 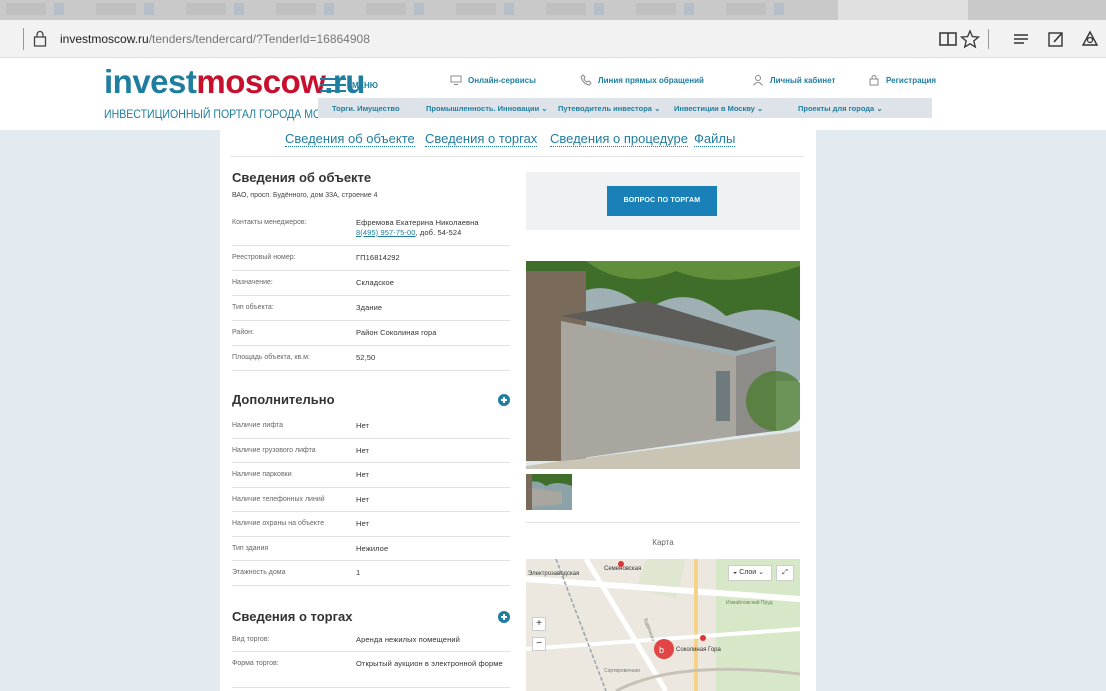 I want to click on question-box: ВОПРОС ПО ТОРГАМ, so click(x=663, y=201).